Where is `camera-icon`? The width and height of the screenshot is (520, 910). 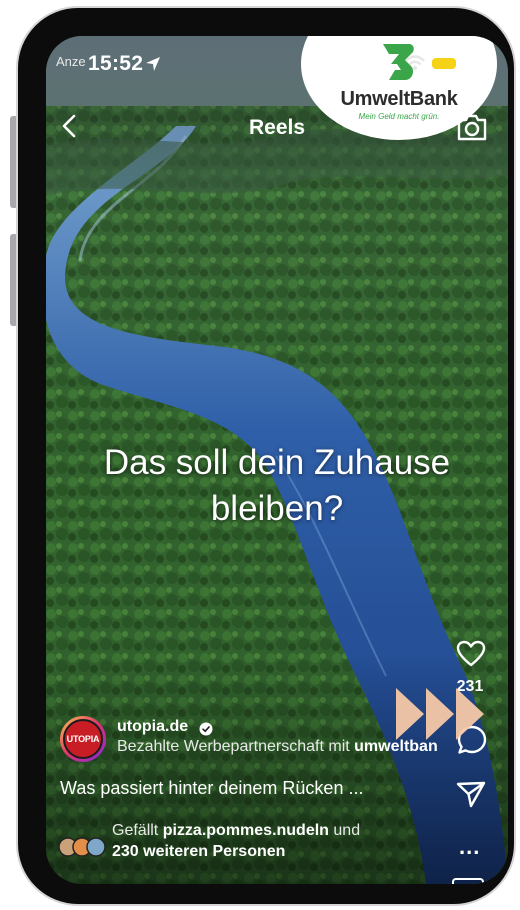
camera-icon is located at coordinates (472, 127).